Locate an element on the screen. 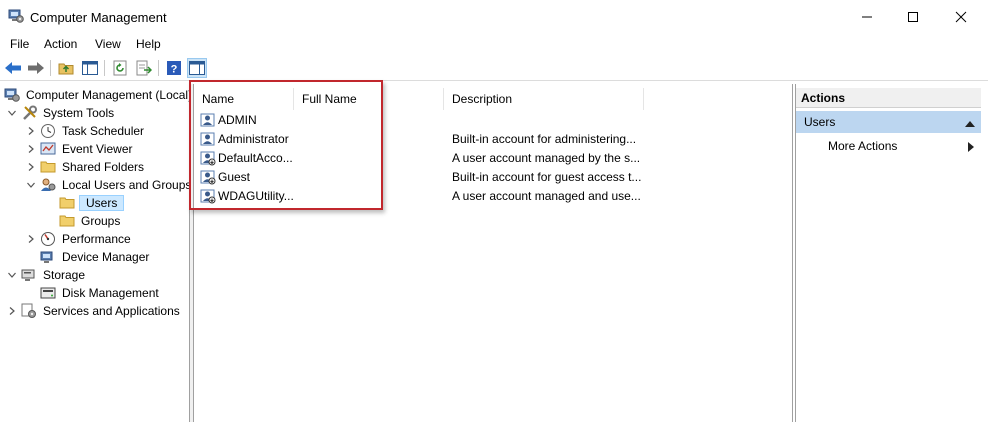  tree-item-device-manager: Device Manager is located at coordinates (95, 257).